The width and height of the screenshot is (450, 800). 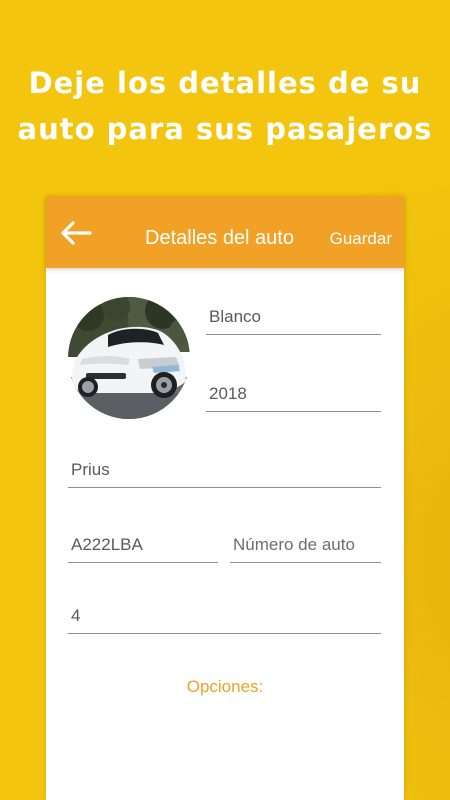 I want to click on color-field: Blanco, so click(x=293, y=317).